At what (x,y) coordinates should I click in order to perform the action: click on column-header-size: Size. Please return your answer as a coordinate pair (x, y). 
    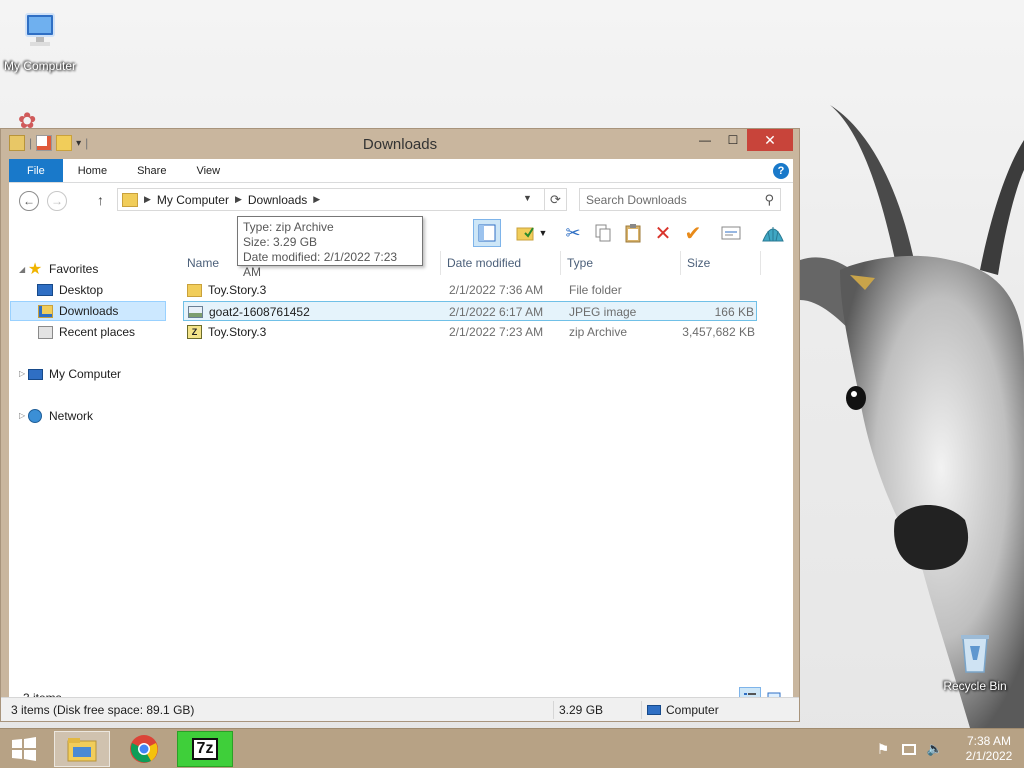
    Looking at the image, I should click on (722, 263).